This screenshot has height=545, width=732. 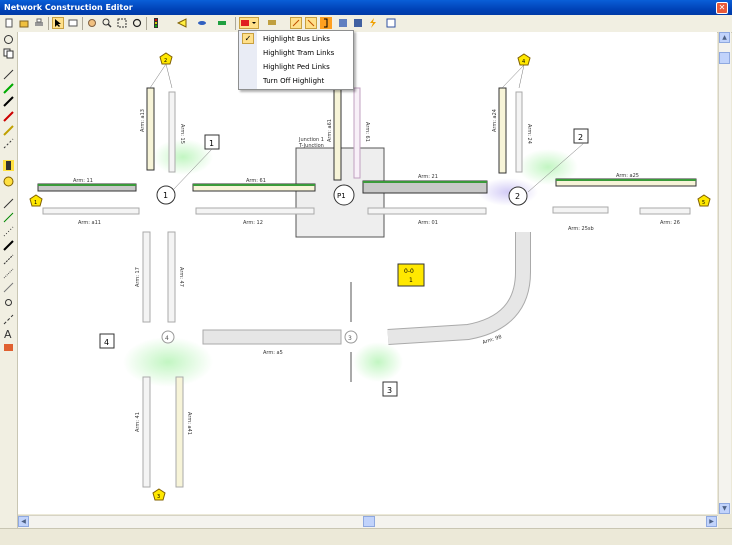 I want to click on connector-icon, so click(x=8, y=319).